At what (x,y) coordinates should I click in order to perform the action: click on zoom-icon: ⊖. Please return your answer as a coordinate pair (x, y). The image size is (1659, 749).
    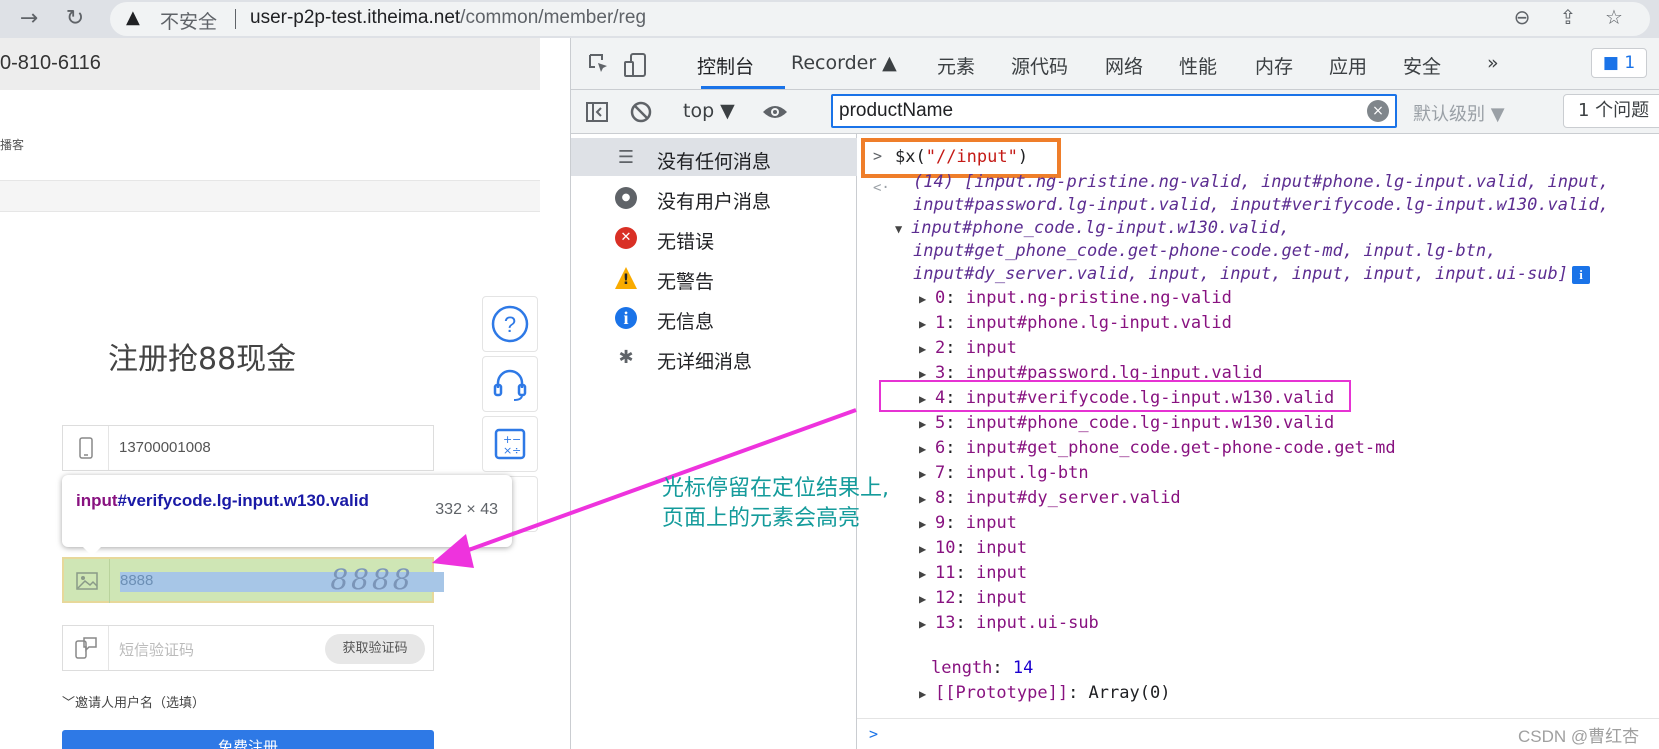
    Looking at the image, I should click on (1522, 17).